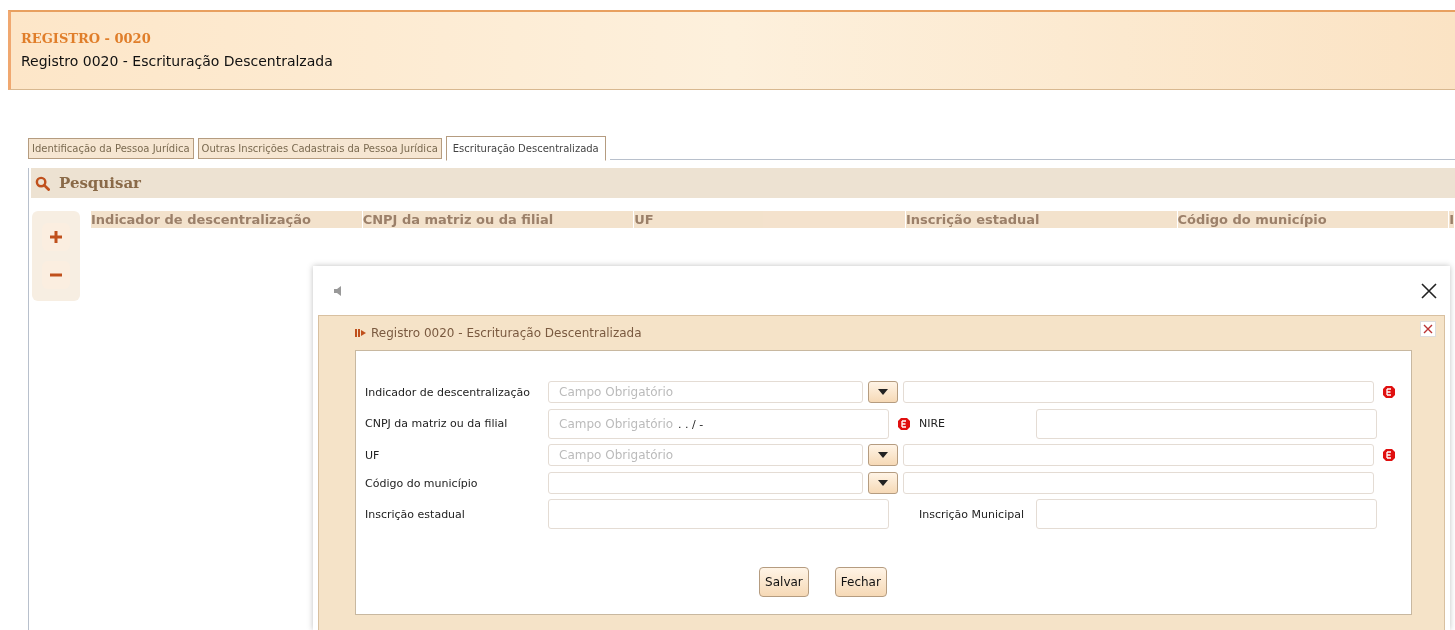 This screenshot has width=1455, height=630. I want to click on tab: Identificação da Pessoa Jurídica, so click(111, 148).